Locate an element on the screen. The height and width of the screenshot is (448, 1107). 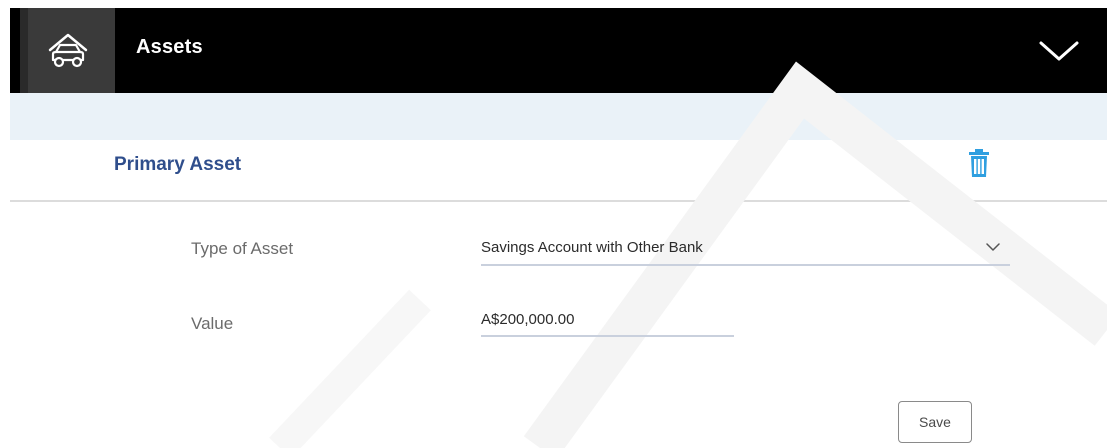
page-title: Assets is located at coordinates (169, 47).